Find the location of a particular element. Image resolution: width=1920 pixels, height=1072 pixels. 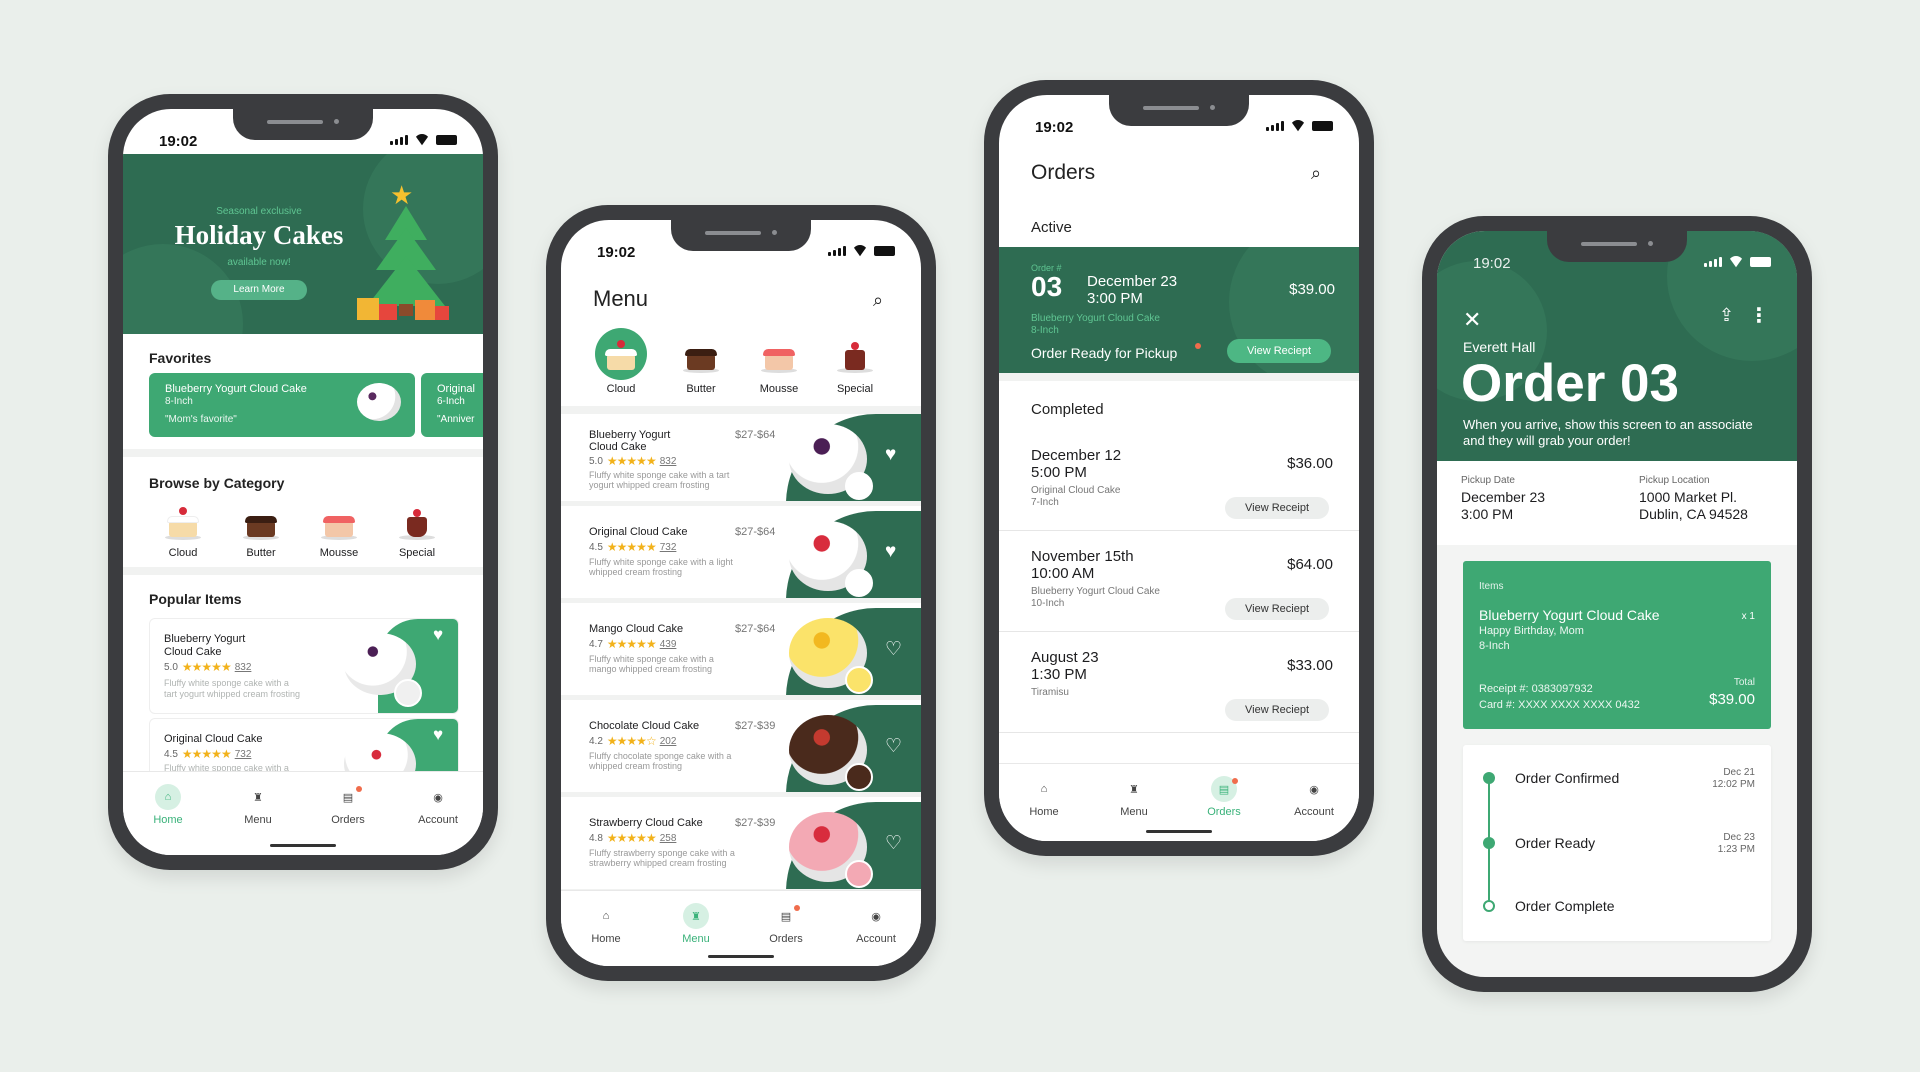

favorite-name: Blueberry Yogurt Cloud Cake is located at coordinates (236, 389).